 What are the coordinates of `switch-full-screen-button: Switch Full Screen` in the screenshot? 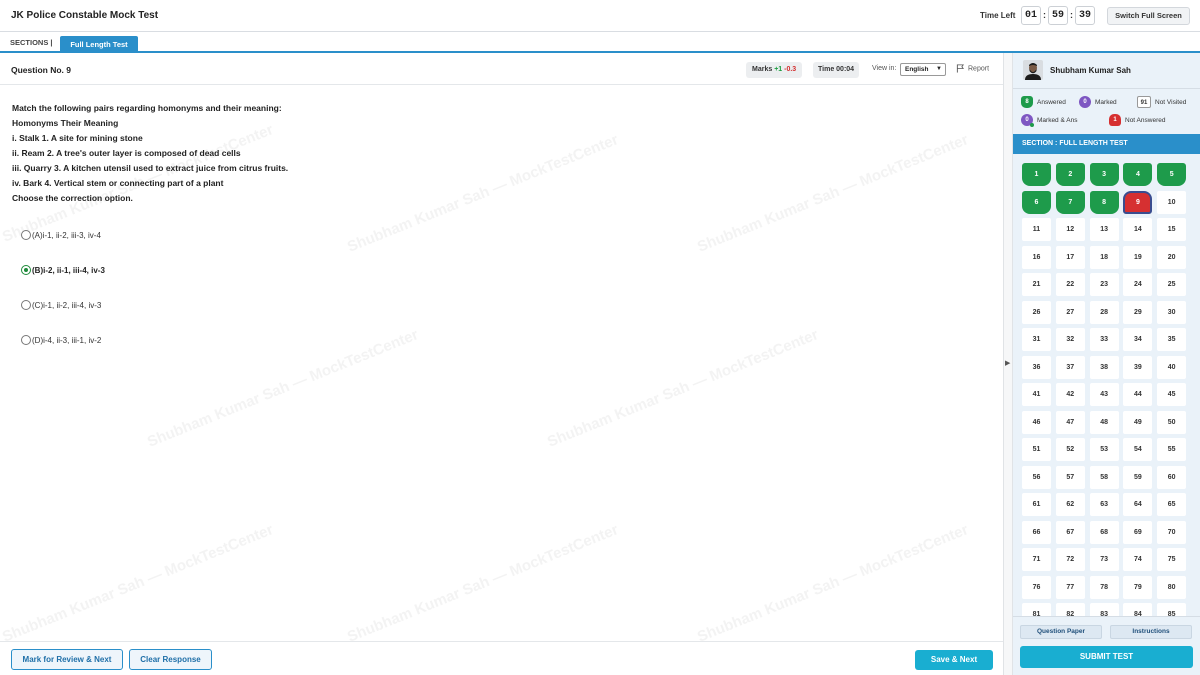 It's located at (1148, 16).